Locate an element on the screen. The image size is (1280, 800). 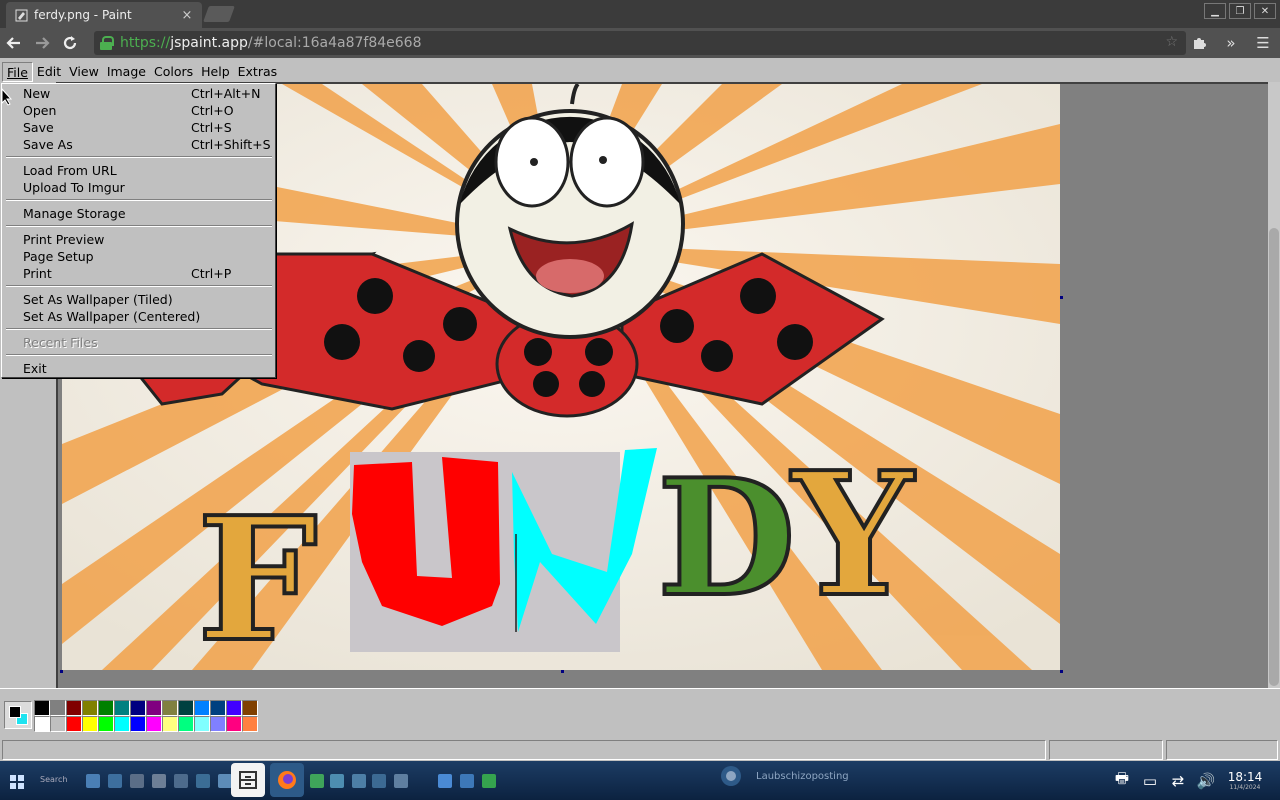
minimize-icon: ▁ is located at coordinates (1215, 11).